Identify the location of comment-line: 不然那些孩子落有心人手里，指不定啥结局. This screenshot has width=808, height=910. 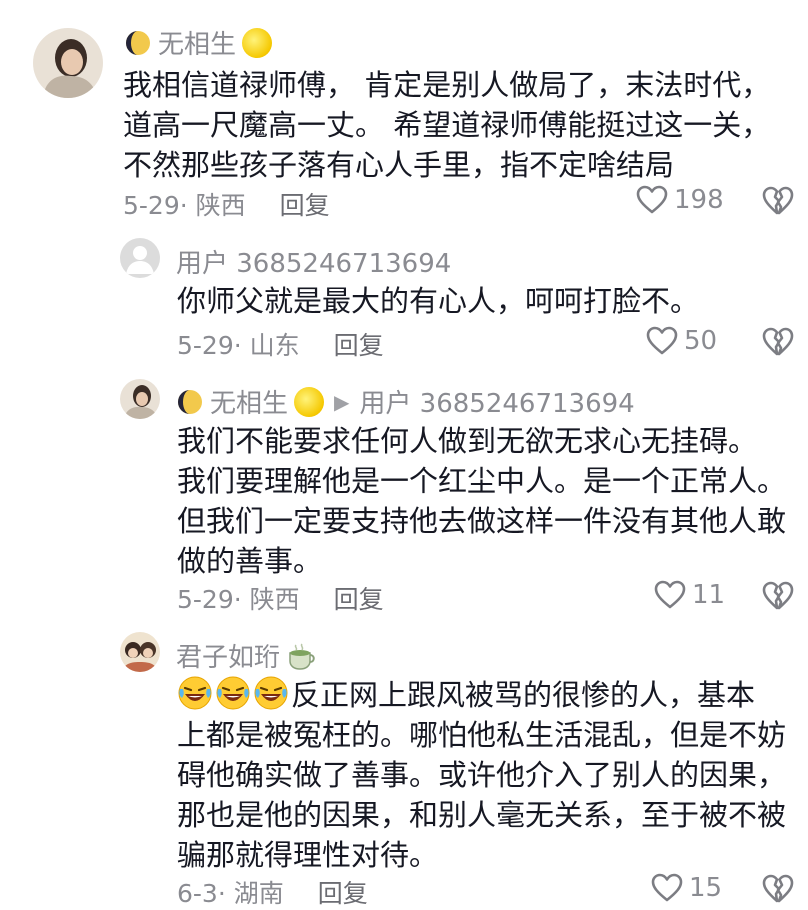
(399, 165).